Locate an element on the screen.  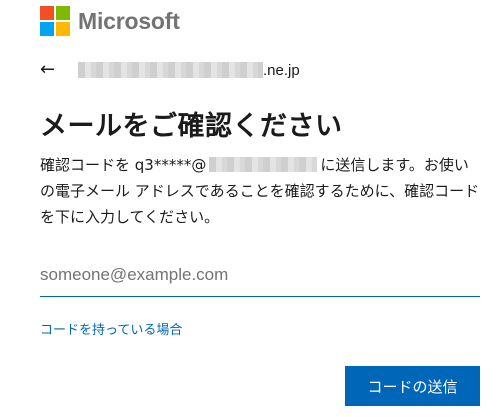
identity-row: ← .ne.jp is located at coordinates (170, 70).